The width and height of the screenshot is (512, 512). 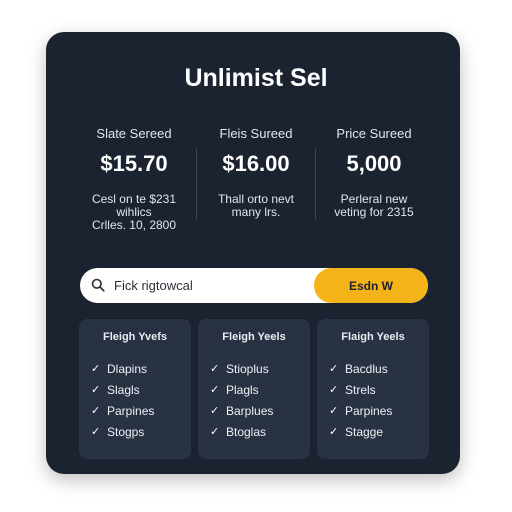 I want to click on column-price: $15.70, so click(x=134, y=163).